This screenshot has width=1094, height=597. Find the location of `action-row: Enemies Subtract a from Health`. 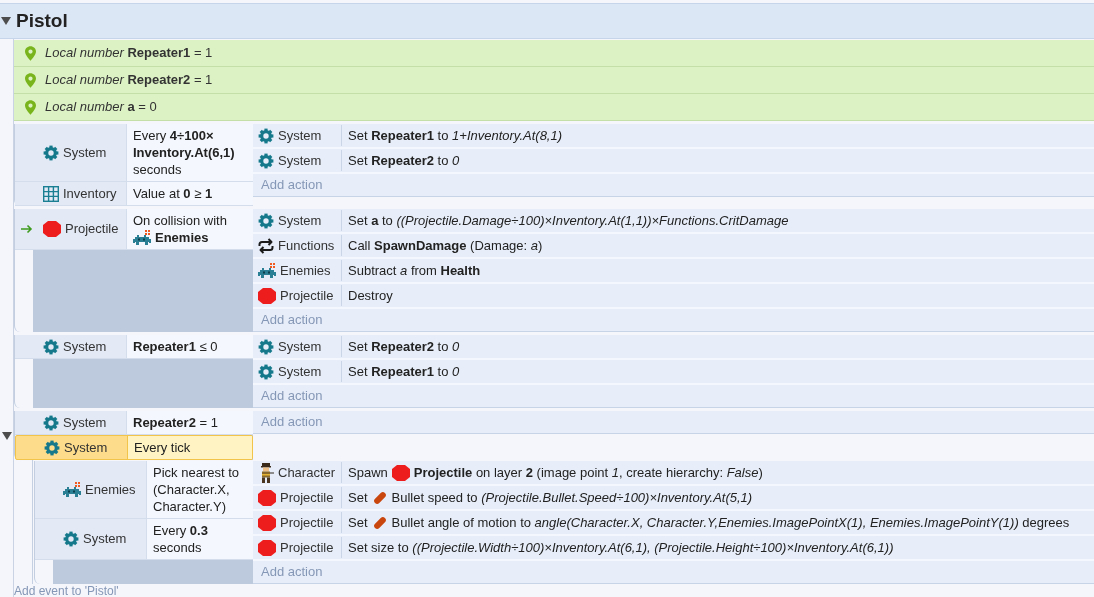

action-row: Enemies Subtract a from Health is located at coordinates (673, 271).